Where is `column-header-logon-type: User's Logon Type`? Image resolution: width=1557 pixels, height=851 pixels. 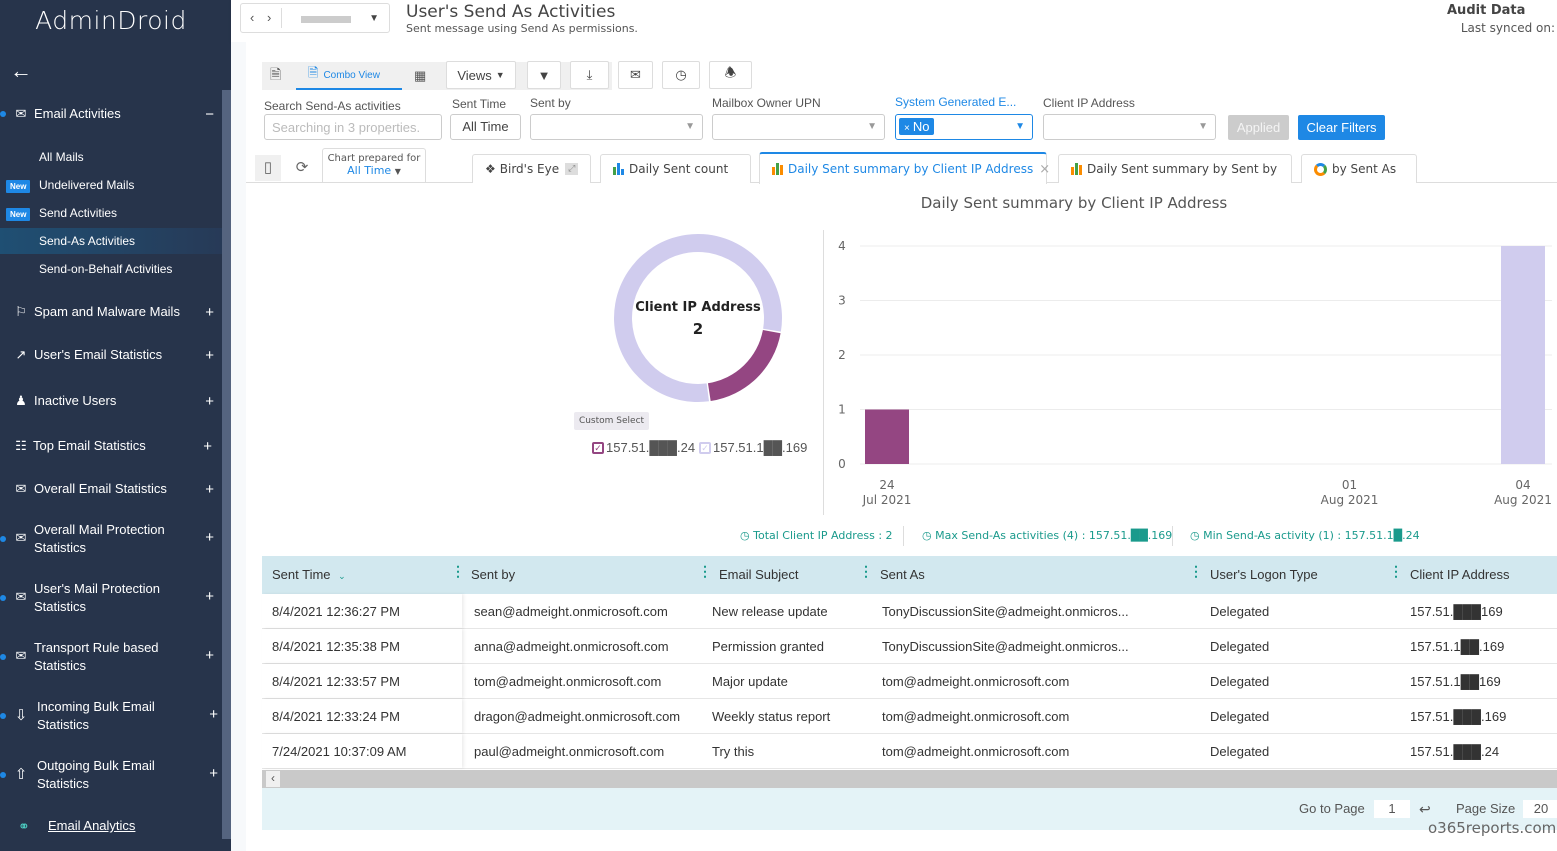 column-header-logon-type: User's Logon Type is located at coordinates (1264, 574).